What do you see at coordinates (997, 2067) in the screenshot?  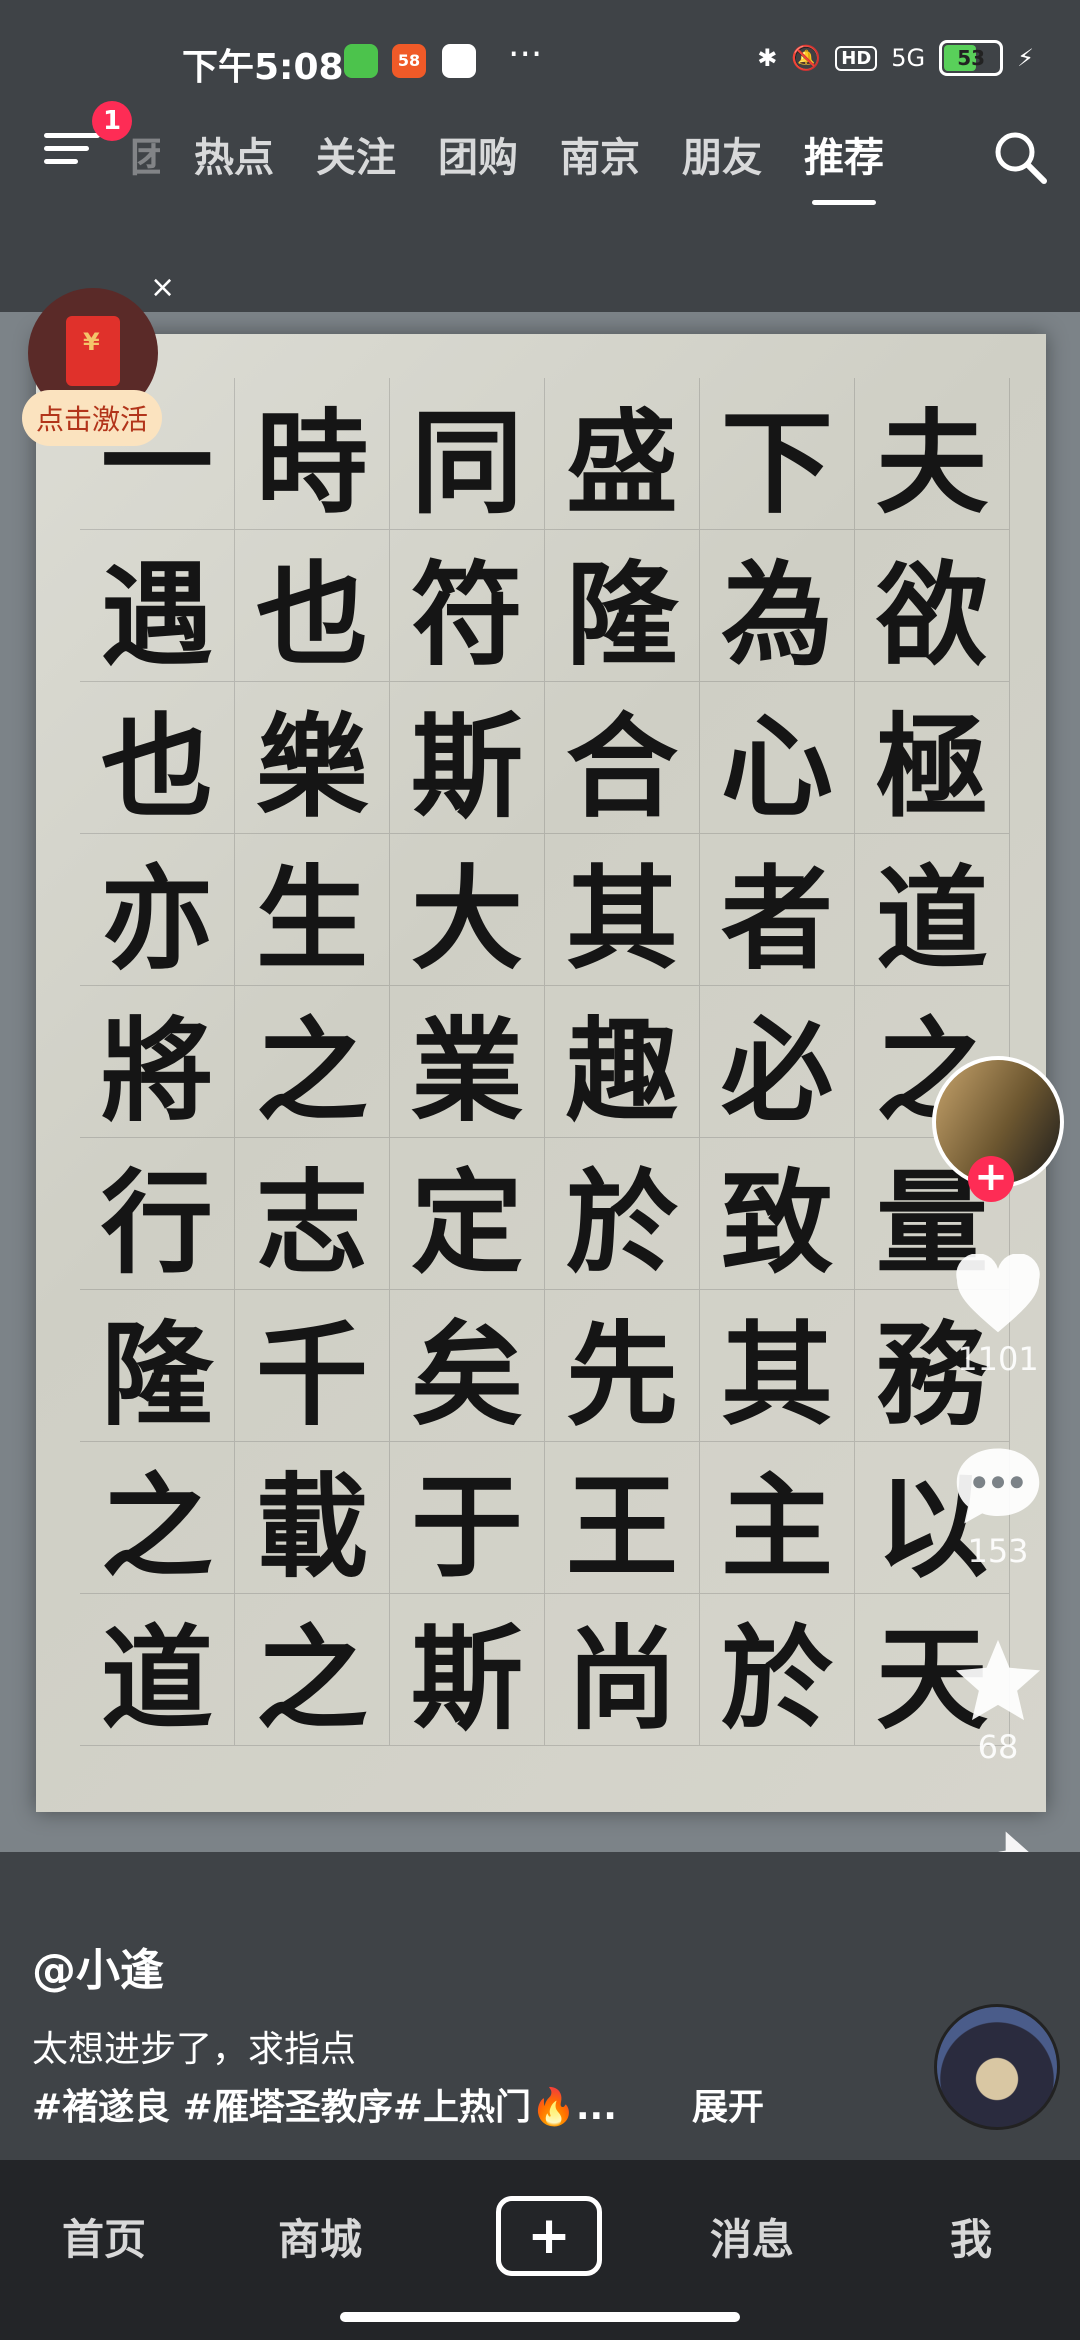 I see `music-disc-icon` at bounding box center [997, 2067].